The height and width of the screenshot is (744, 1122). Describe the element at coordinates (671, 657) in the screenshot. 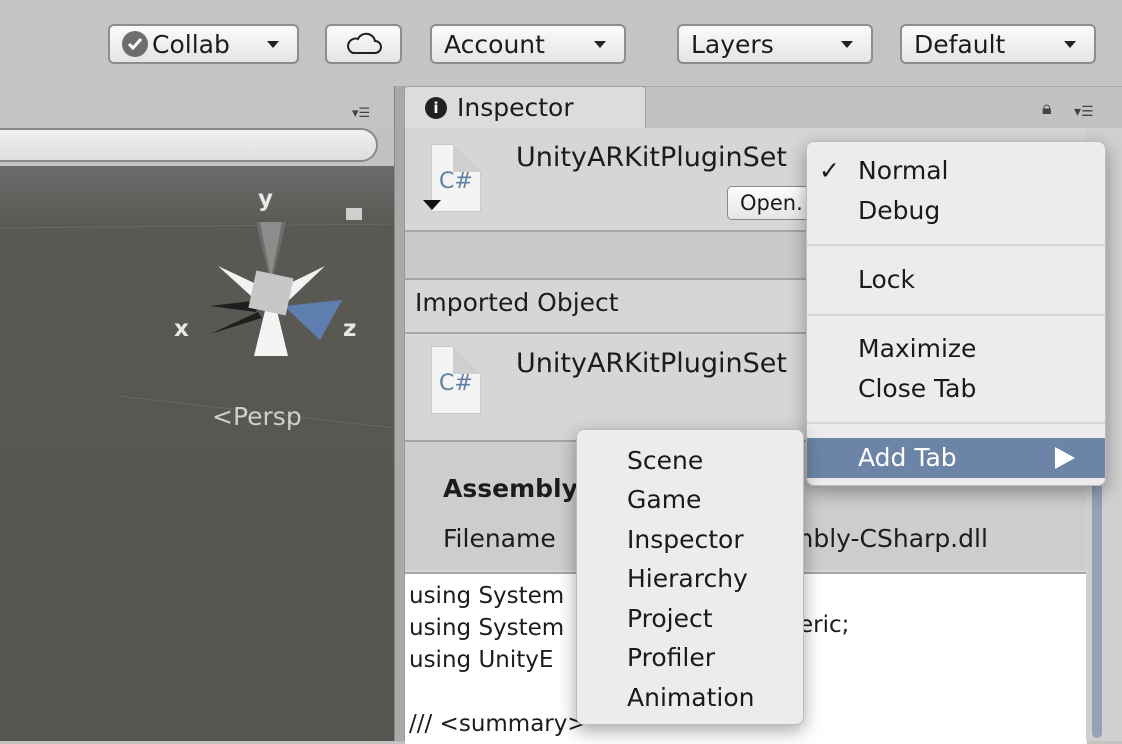

I see `submenu-item-profiler: Profiler` at that location.